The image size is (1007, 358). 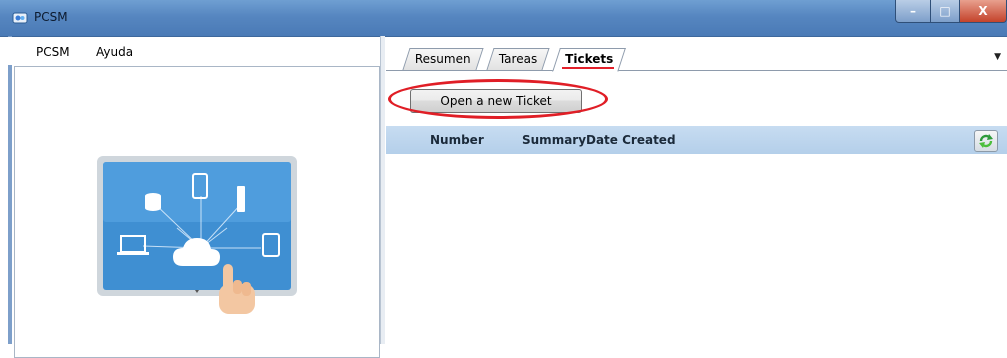 I want to click on app-icon, so click(x=20, y=18).